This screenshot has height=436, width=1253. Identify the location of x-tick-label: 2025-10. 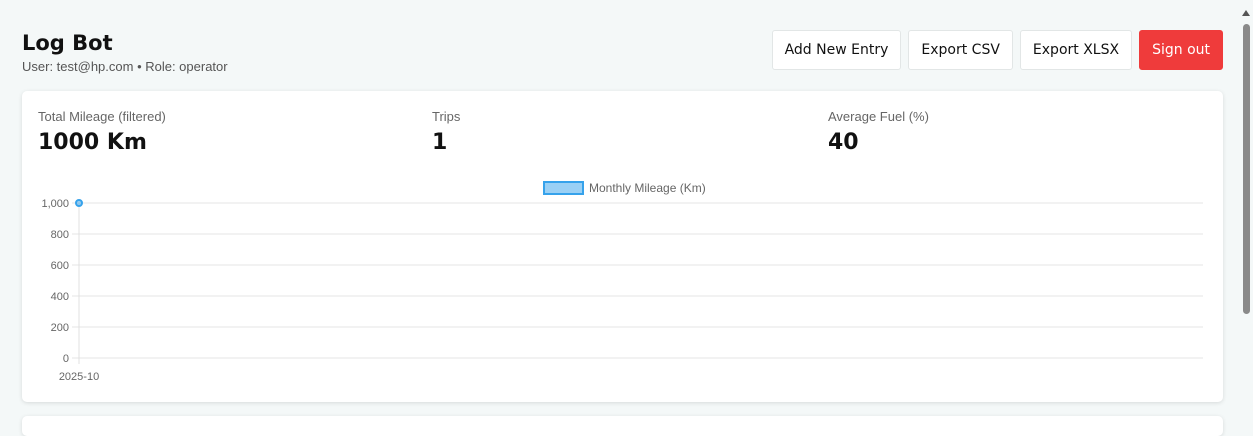
(79, 377).